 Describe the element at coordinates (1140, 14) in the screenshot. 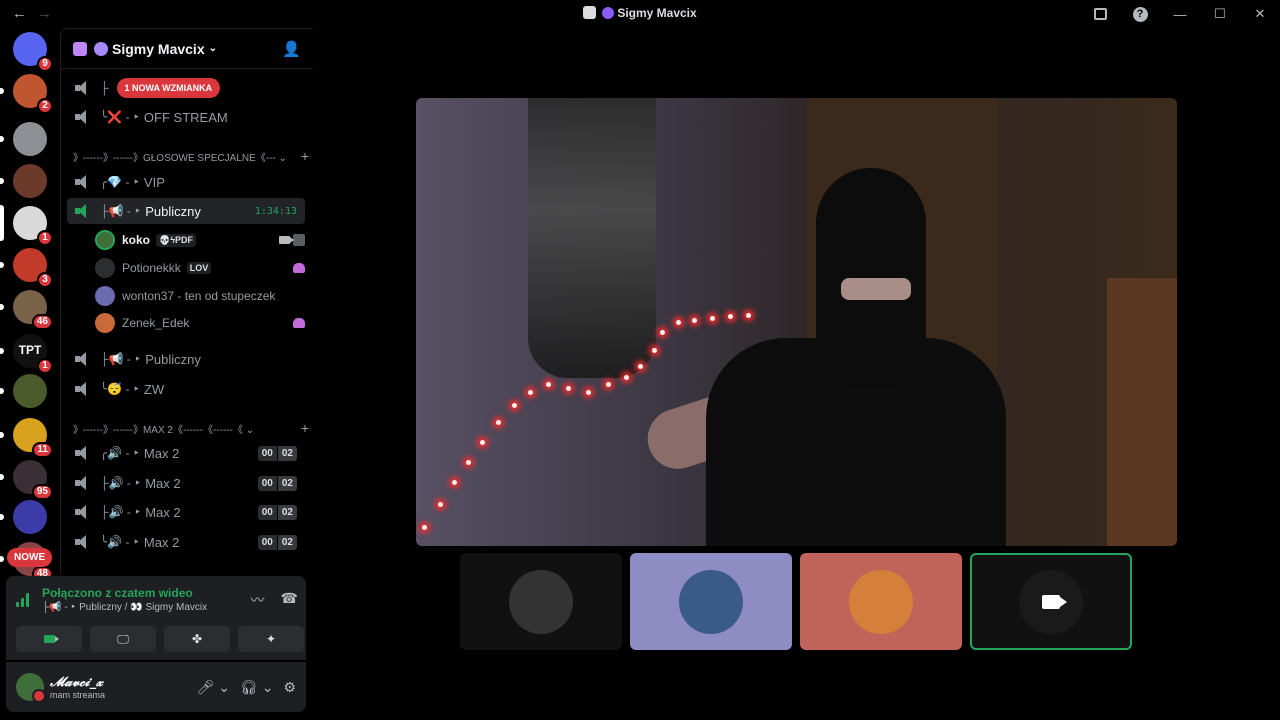

I see `help-button: ?` at that location.